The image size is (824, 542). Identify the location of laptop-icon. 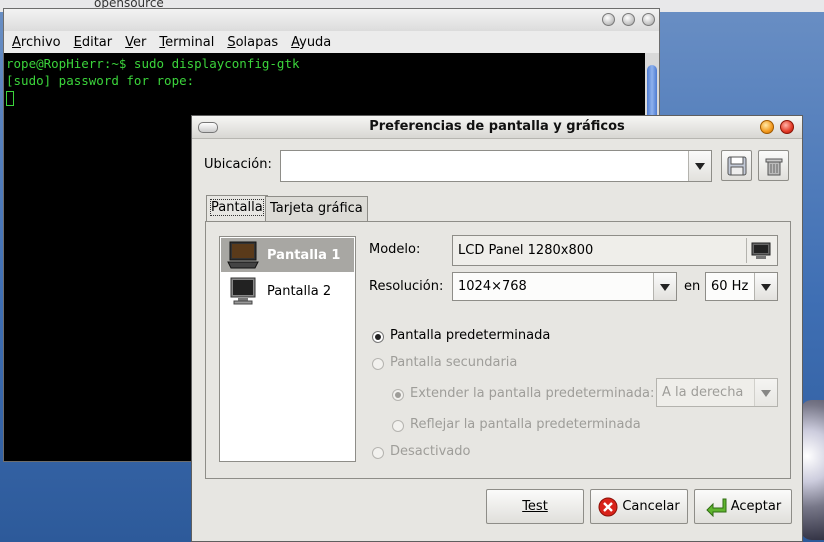
(243, 255).